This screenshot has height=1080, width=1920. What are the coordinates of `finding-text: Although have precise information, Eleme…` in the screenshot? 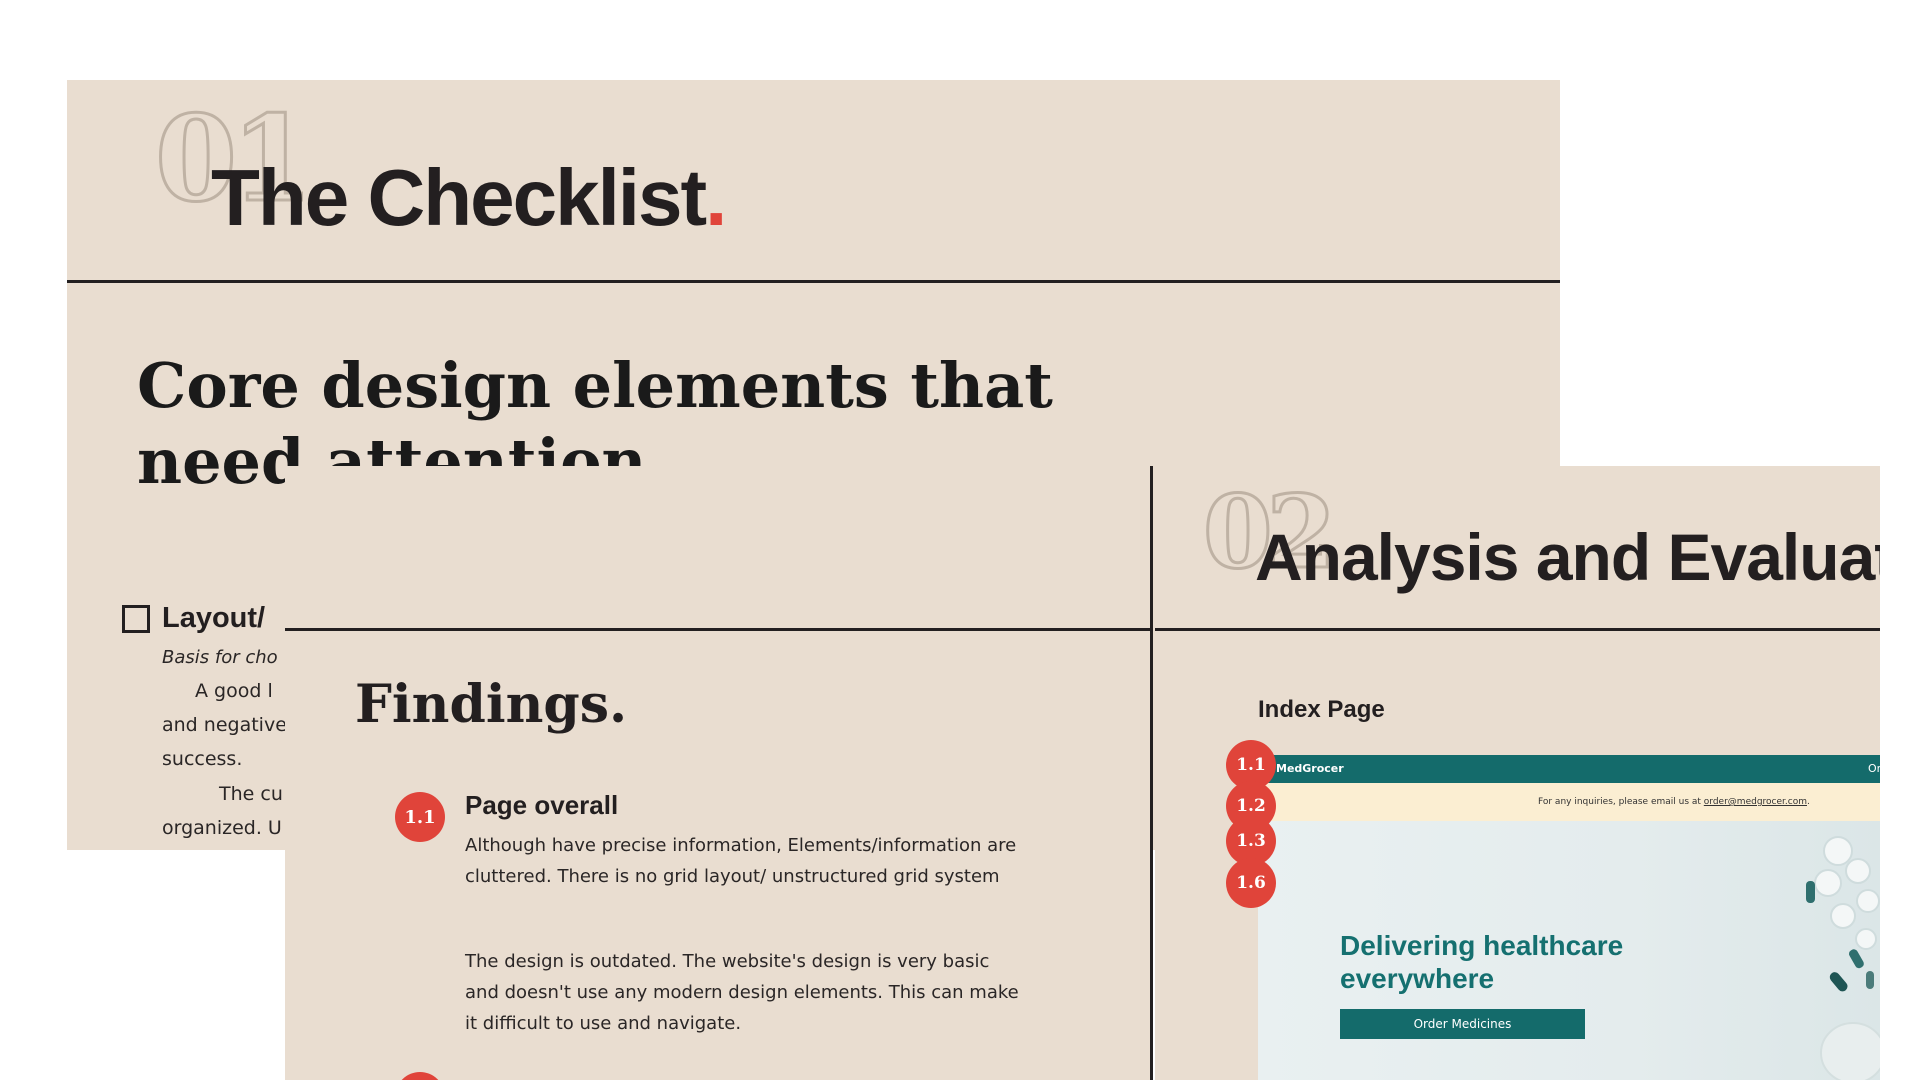 It's located at (741, 861).